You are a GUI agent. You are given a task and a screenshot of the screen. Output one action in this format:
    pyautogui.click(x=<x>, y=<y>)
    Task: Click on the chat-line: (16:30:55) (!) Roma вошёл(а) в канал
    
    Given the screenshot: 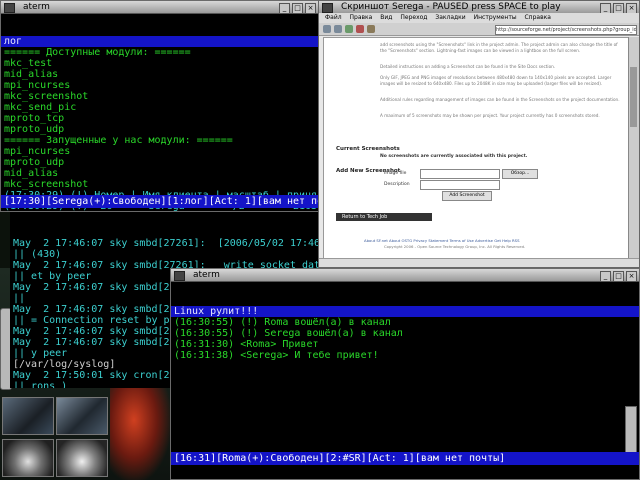 What is the action you would take?
    pyautogui.click(x=282, y=322)
    